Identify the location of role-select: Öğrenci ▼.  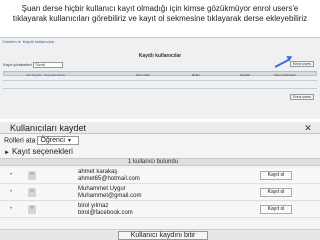
(58, 140).